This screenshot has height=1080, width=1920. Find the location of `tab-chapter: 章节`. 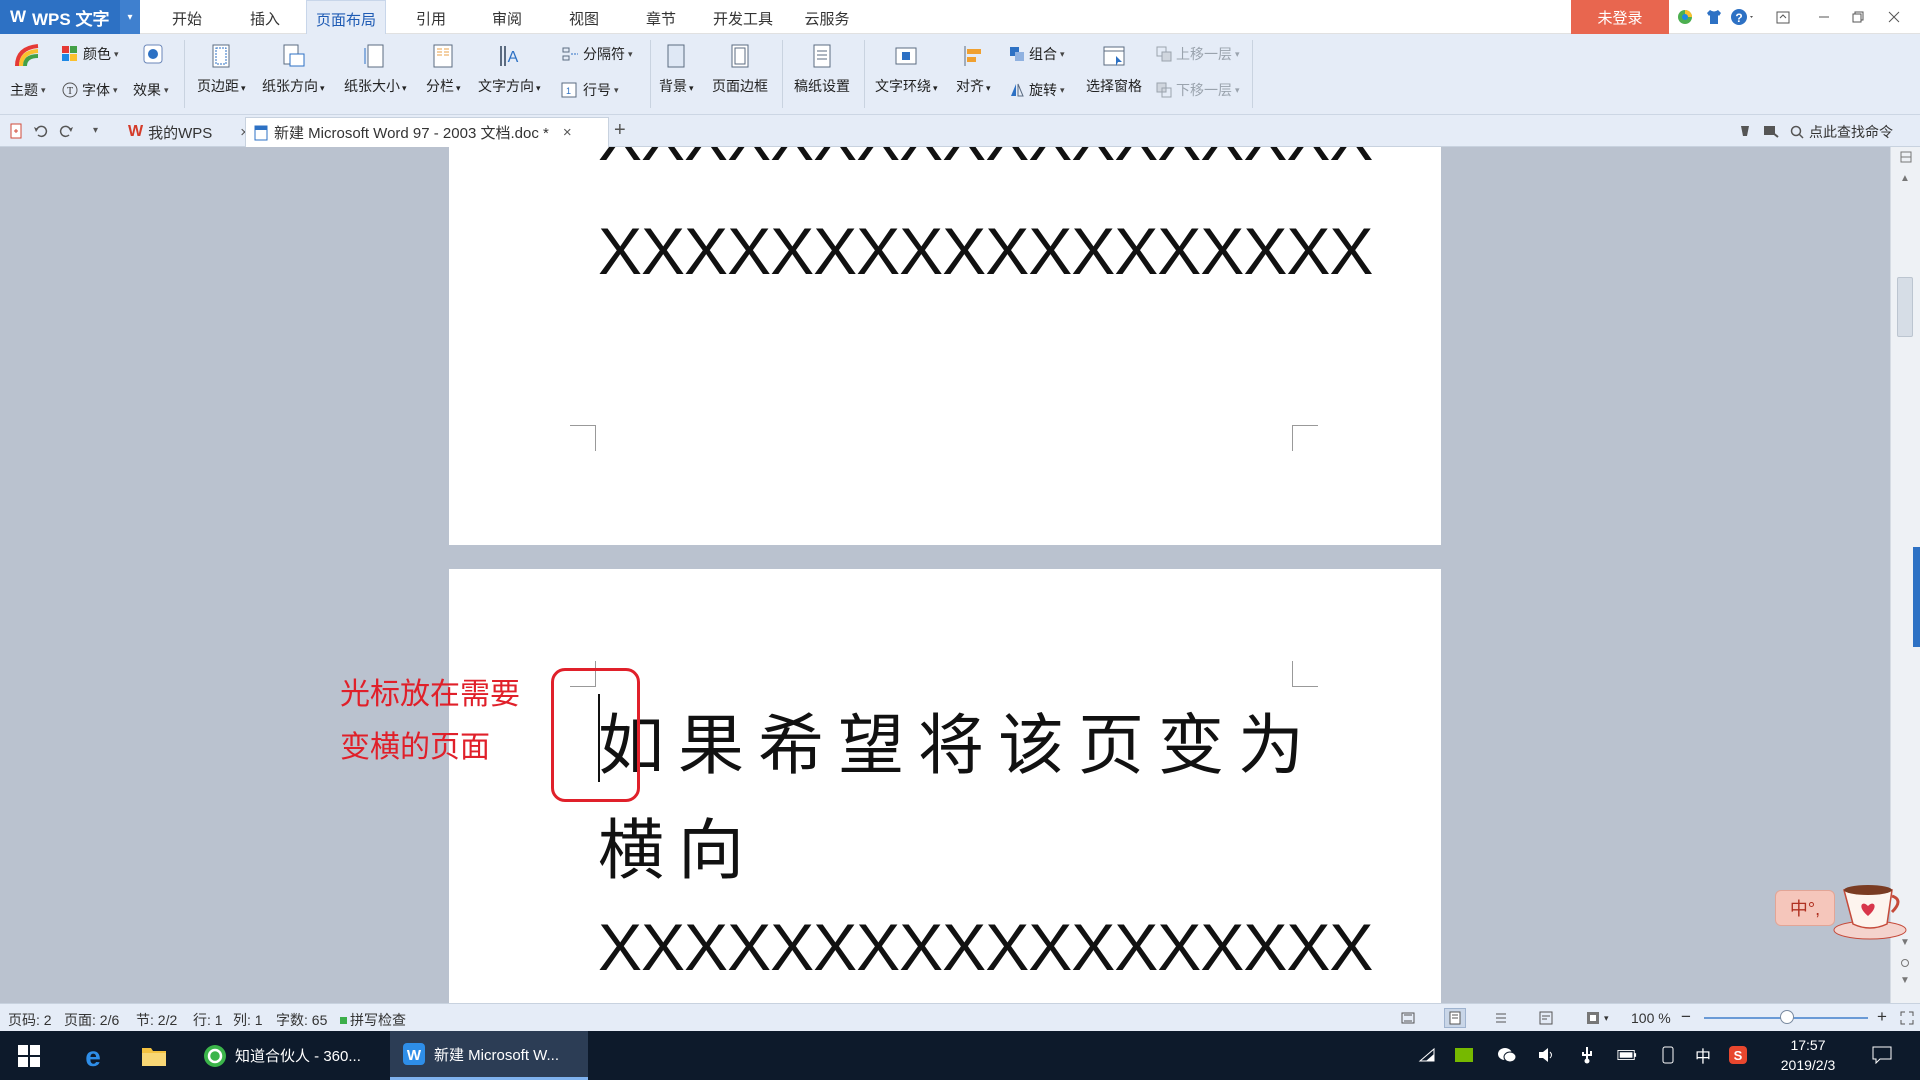

tab-chapter: 章节 is located at coordinates (661, 17).